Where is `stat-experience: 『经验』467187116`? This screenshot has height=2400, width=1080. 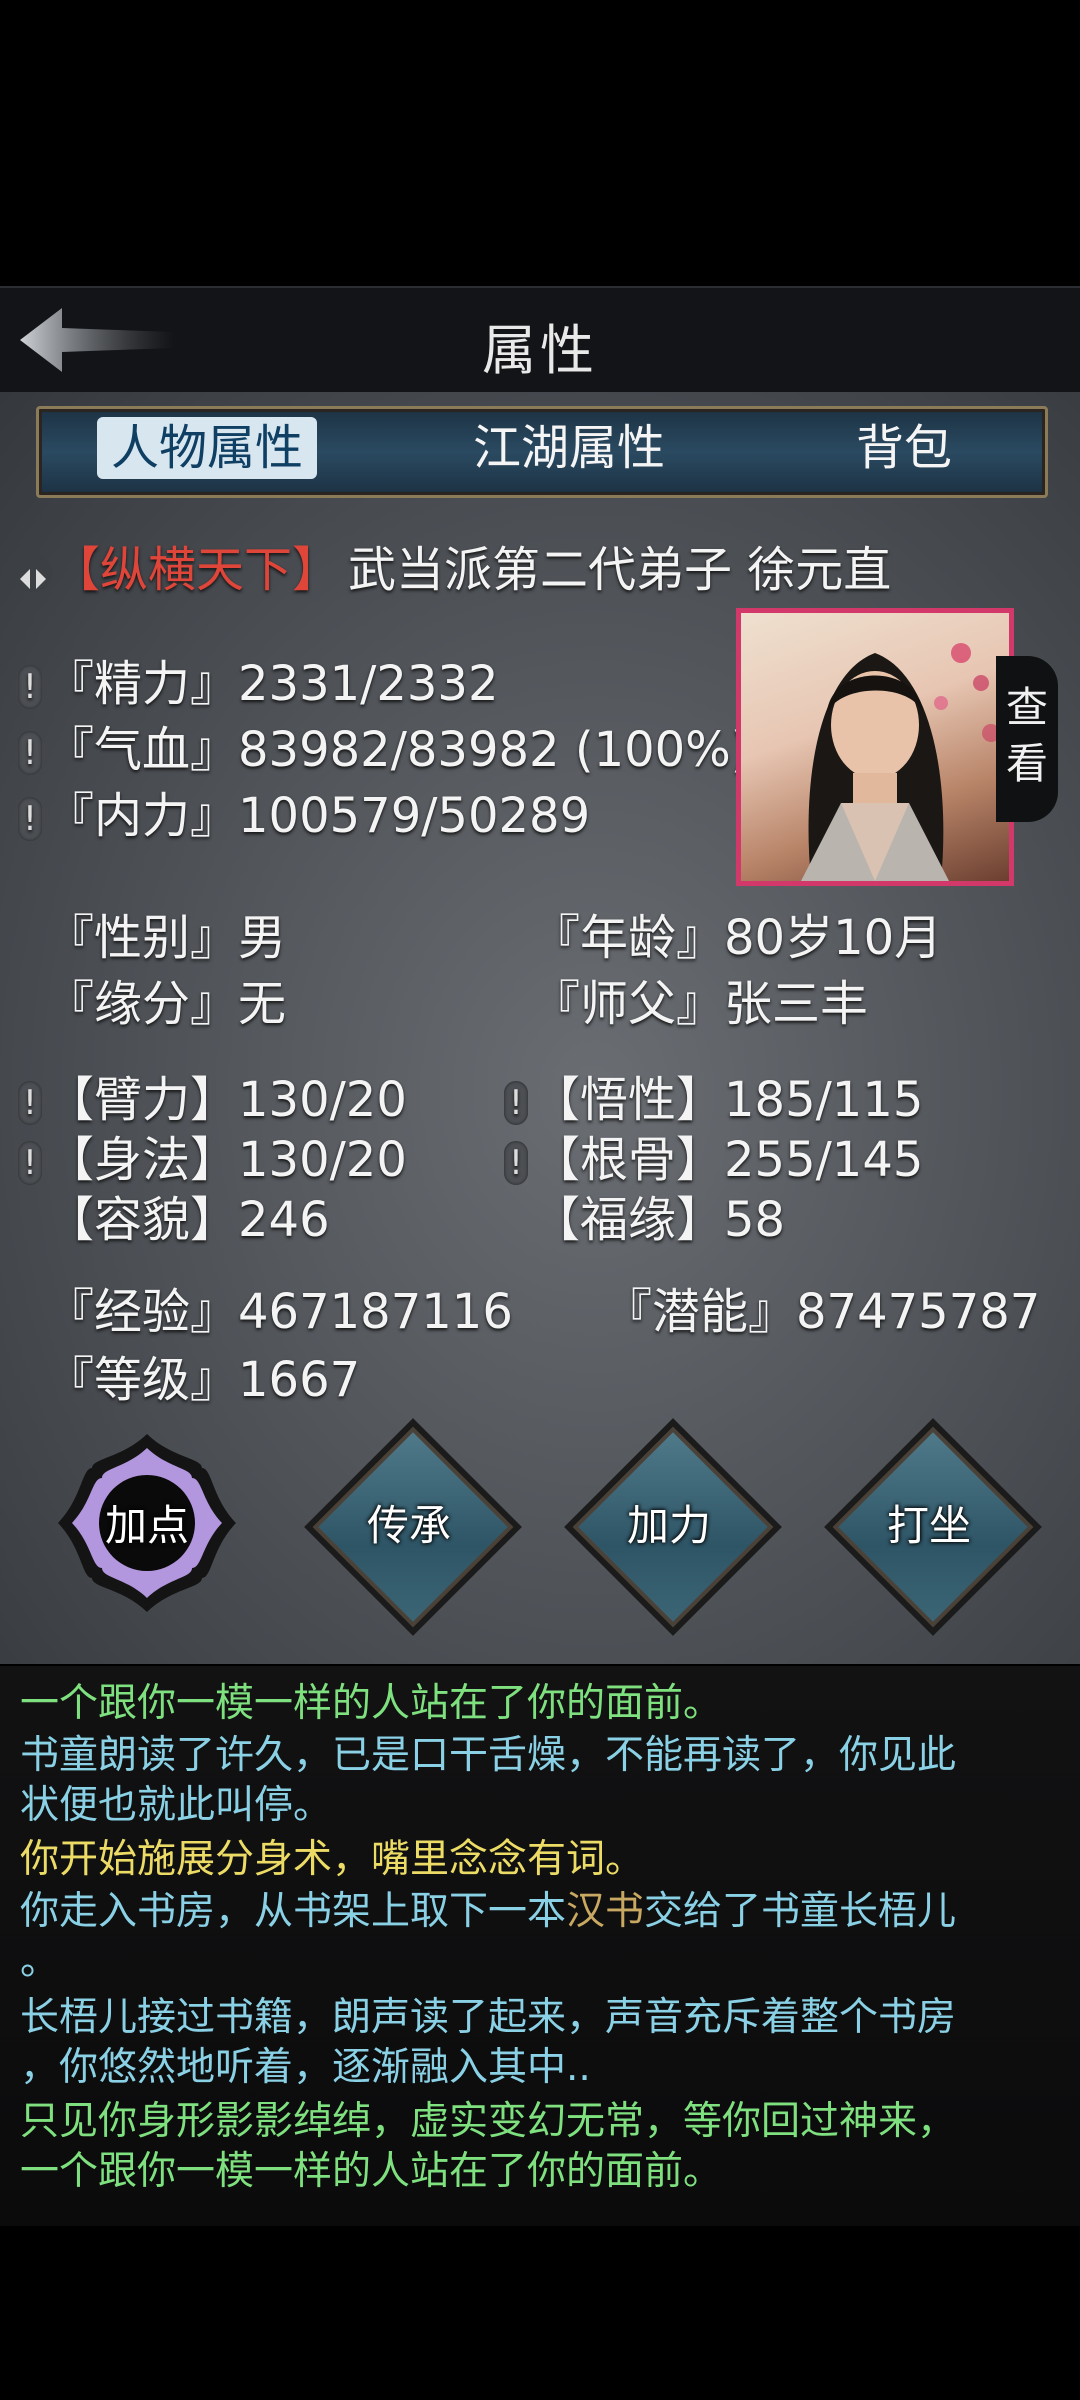
stat-experience: 『经验』467187116 is located at coordinates (279, 1307).